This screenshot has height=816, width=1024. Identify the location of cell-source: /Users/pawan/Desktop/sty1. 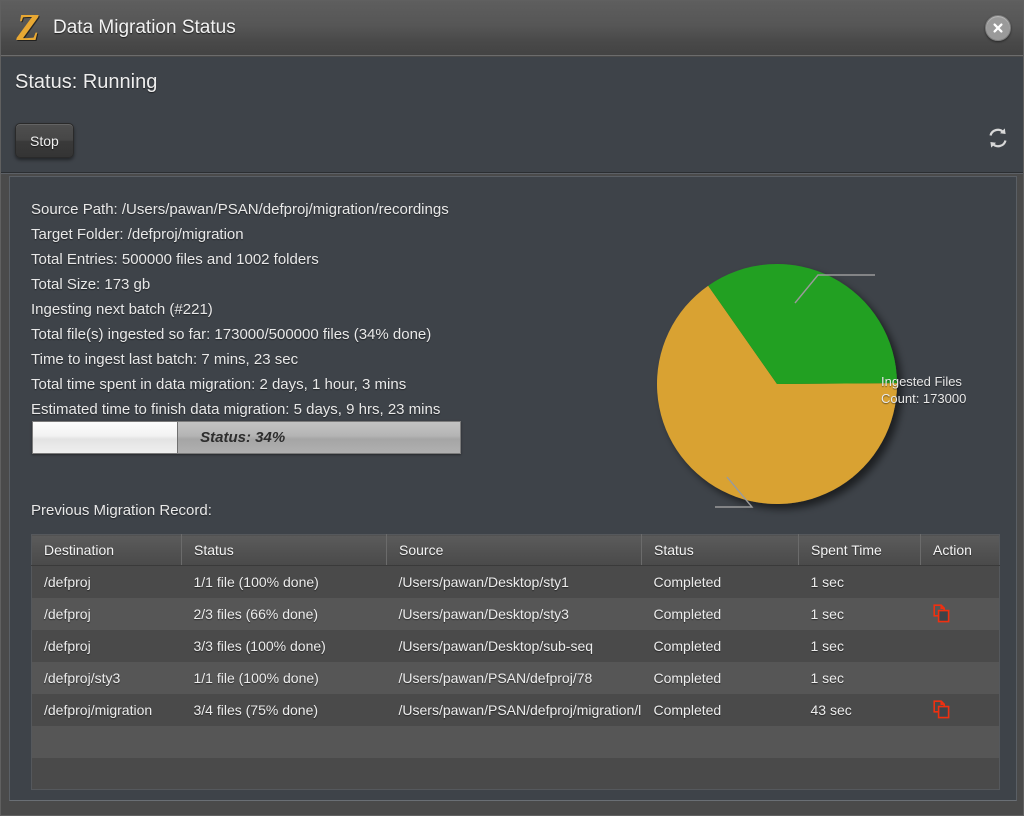
(514, 581).